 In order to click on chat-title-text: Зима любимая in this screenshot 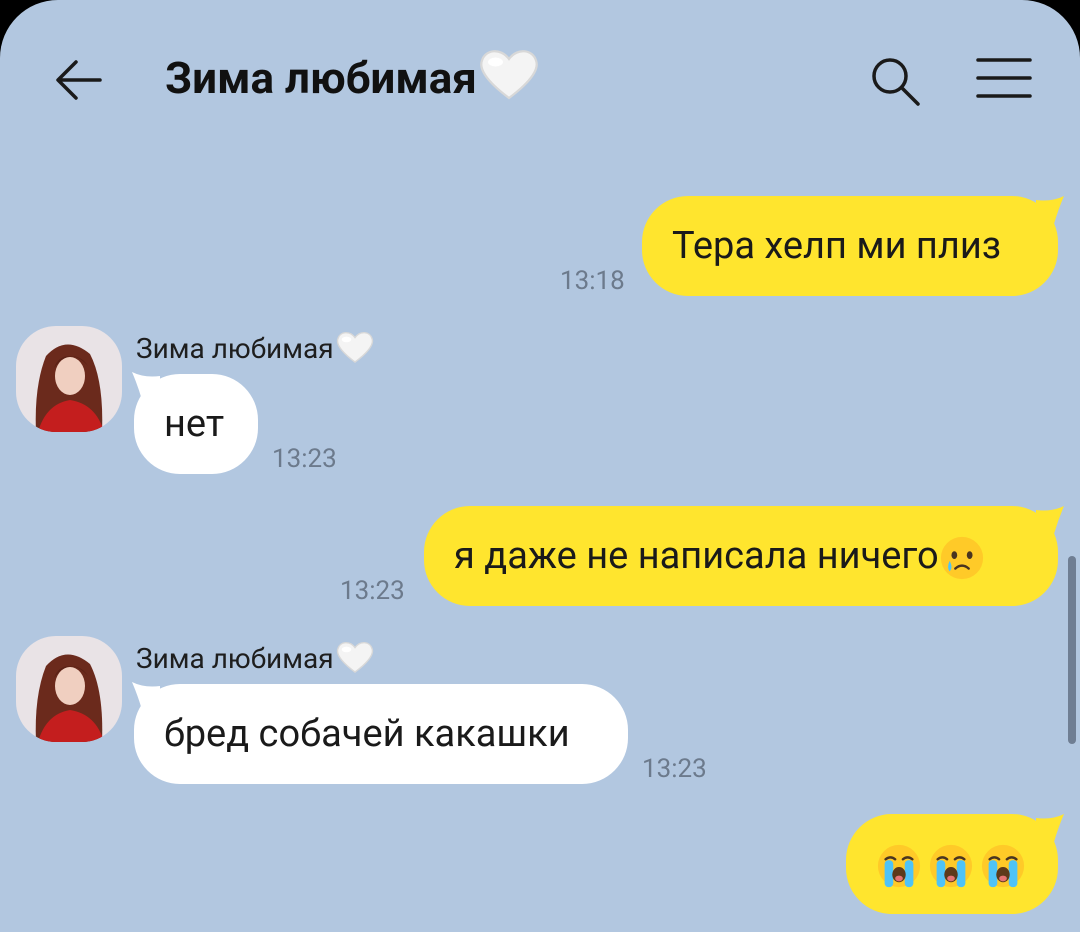, I will do `click(321, 78)`.